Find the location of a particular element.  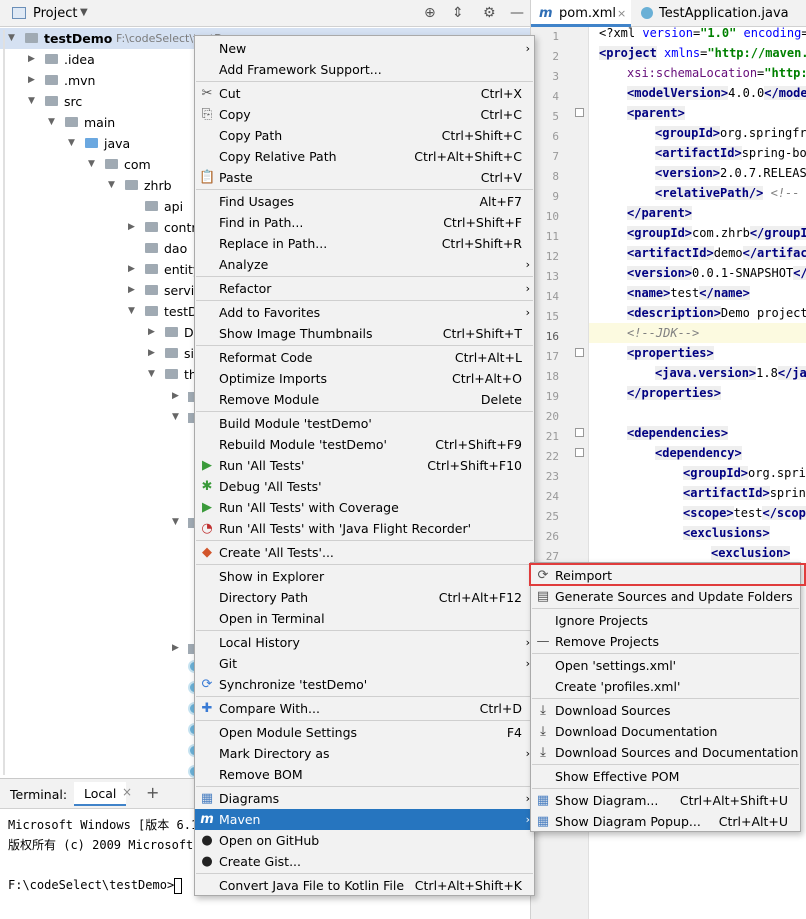

menu-item: ▦ Diagrams › is located at coordinates (364, 798).